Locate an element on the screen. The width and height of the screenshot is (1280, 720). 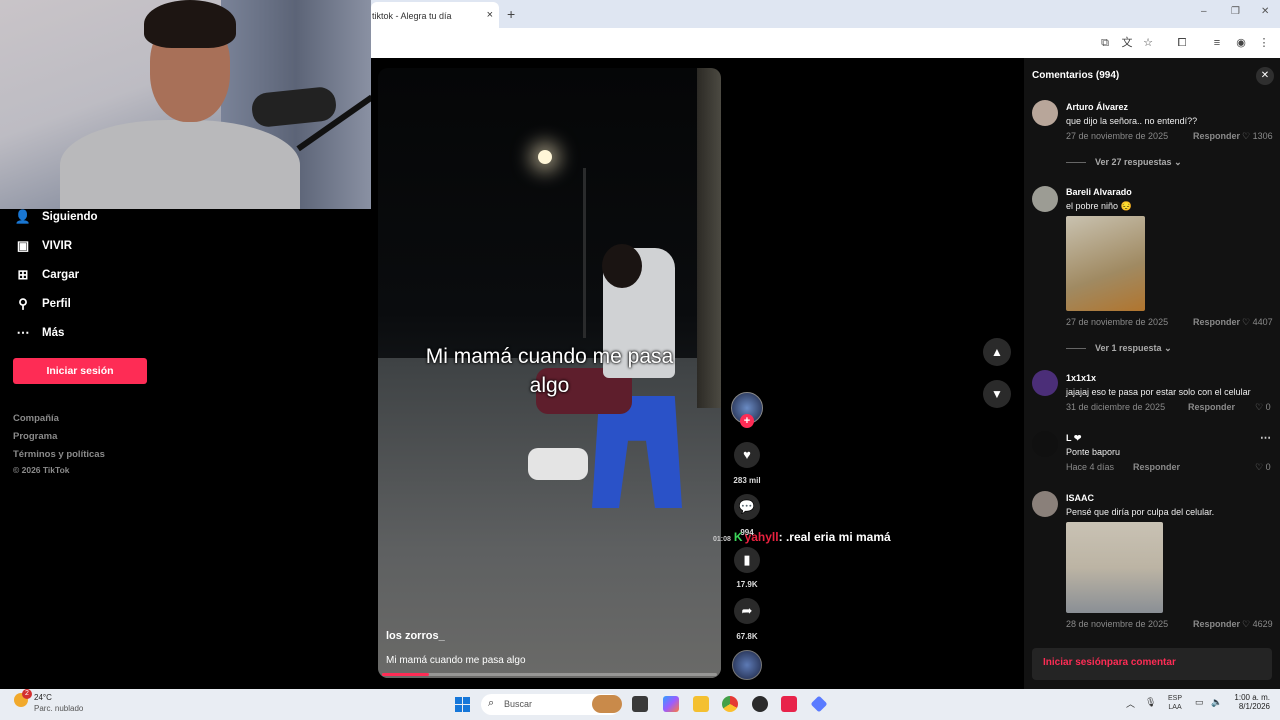
video-scene-streetlight is located at coordinates (545, 157).